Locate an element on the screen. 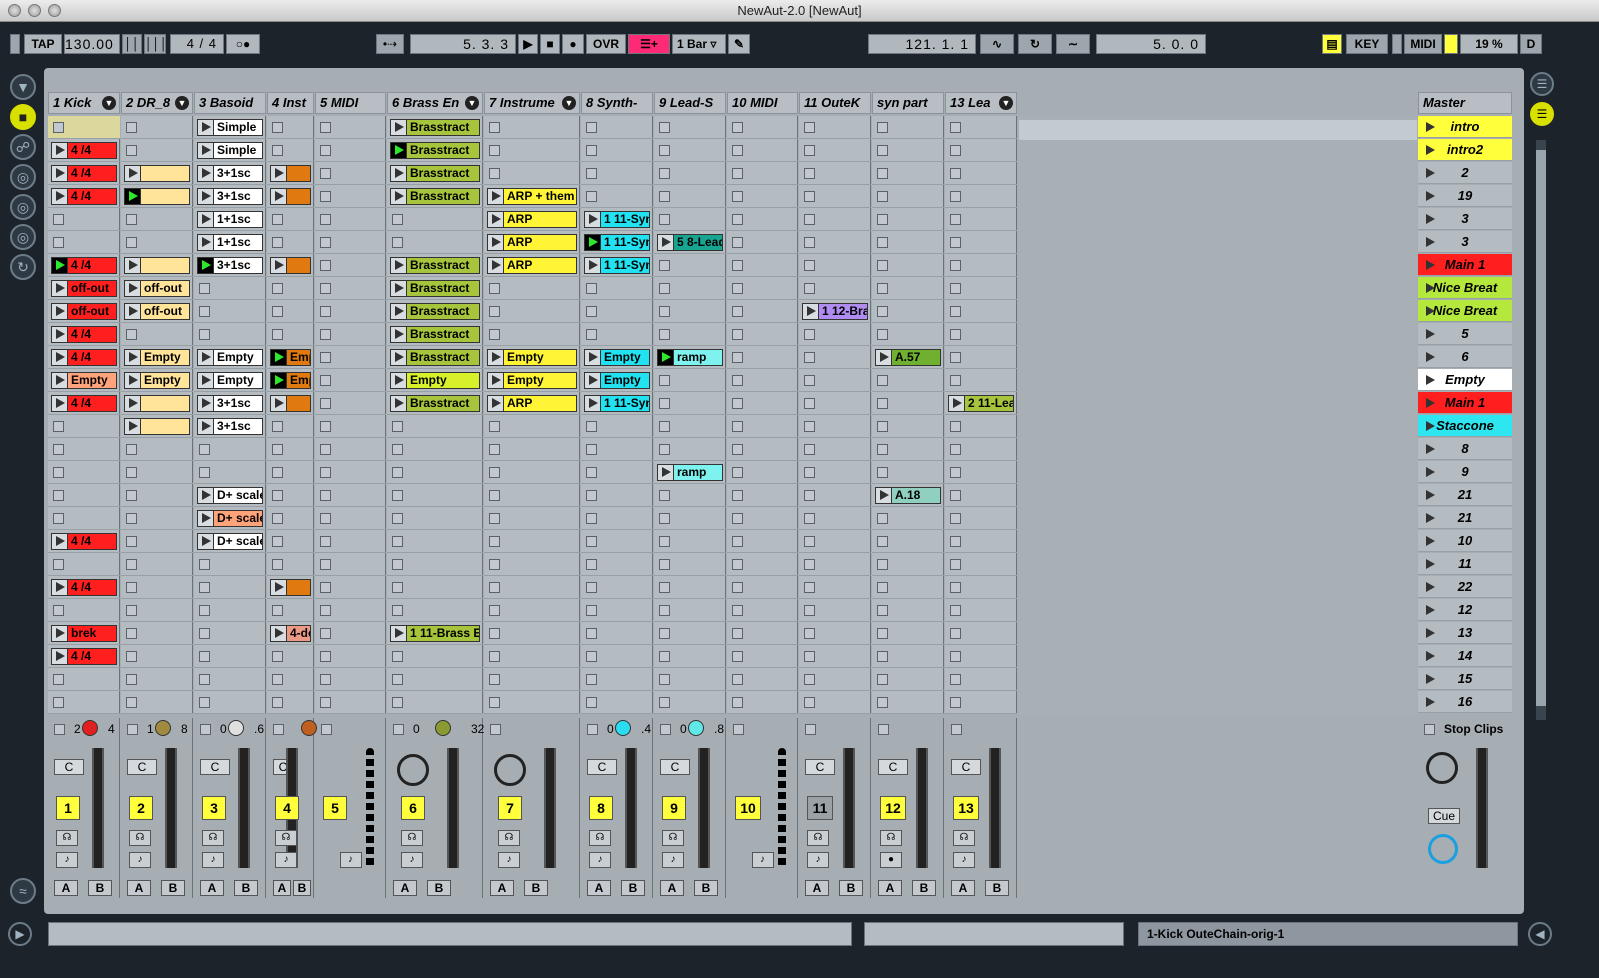 Image resolution: width=1599 pixels, height=978 pixels. crossfade-c-button: C is located at coordinates (215, 767).